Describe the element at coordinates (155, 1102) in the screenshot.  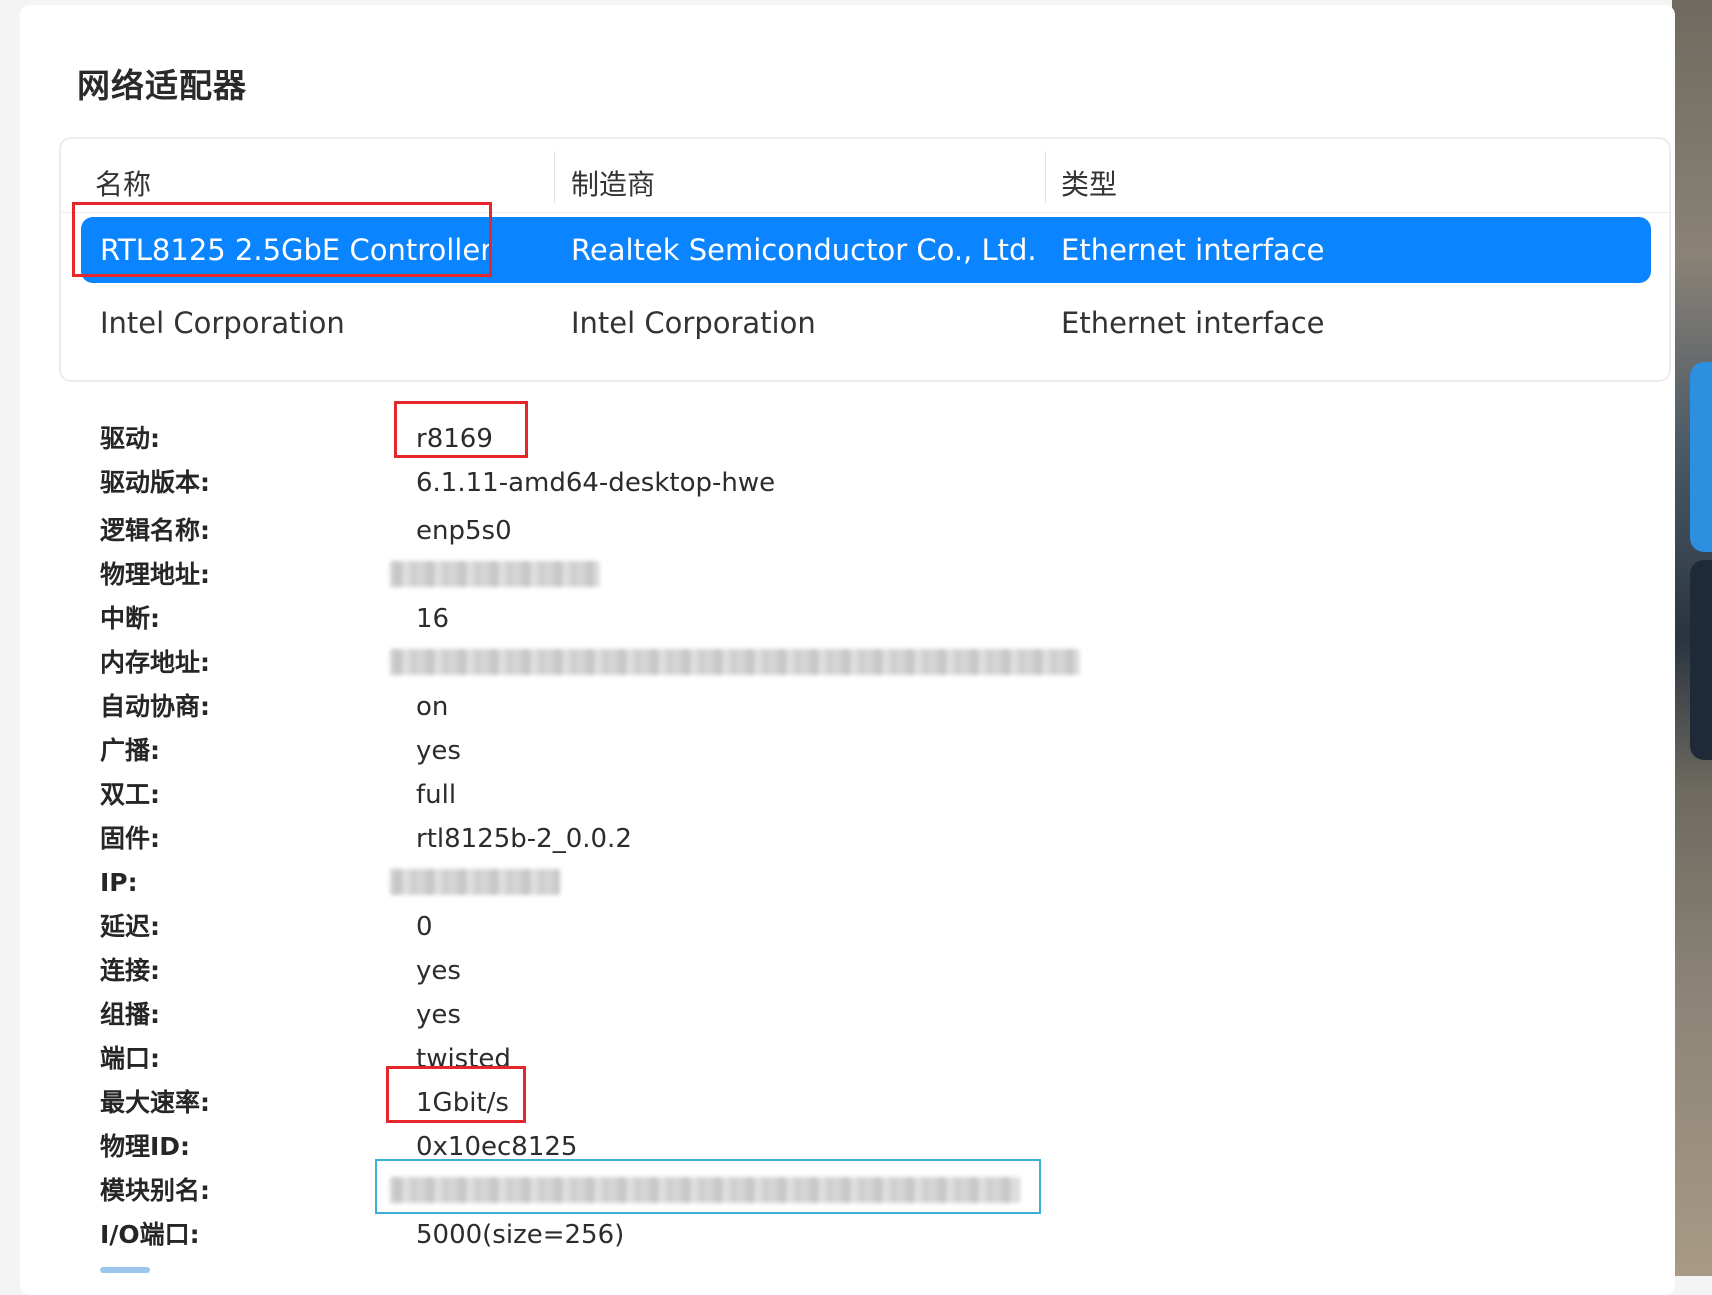
I see `detail-label-max-speed: 最大速率:` at that location.